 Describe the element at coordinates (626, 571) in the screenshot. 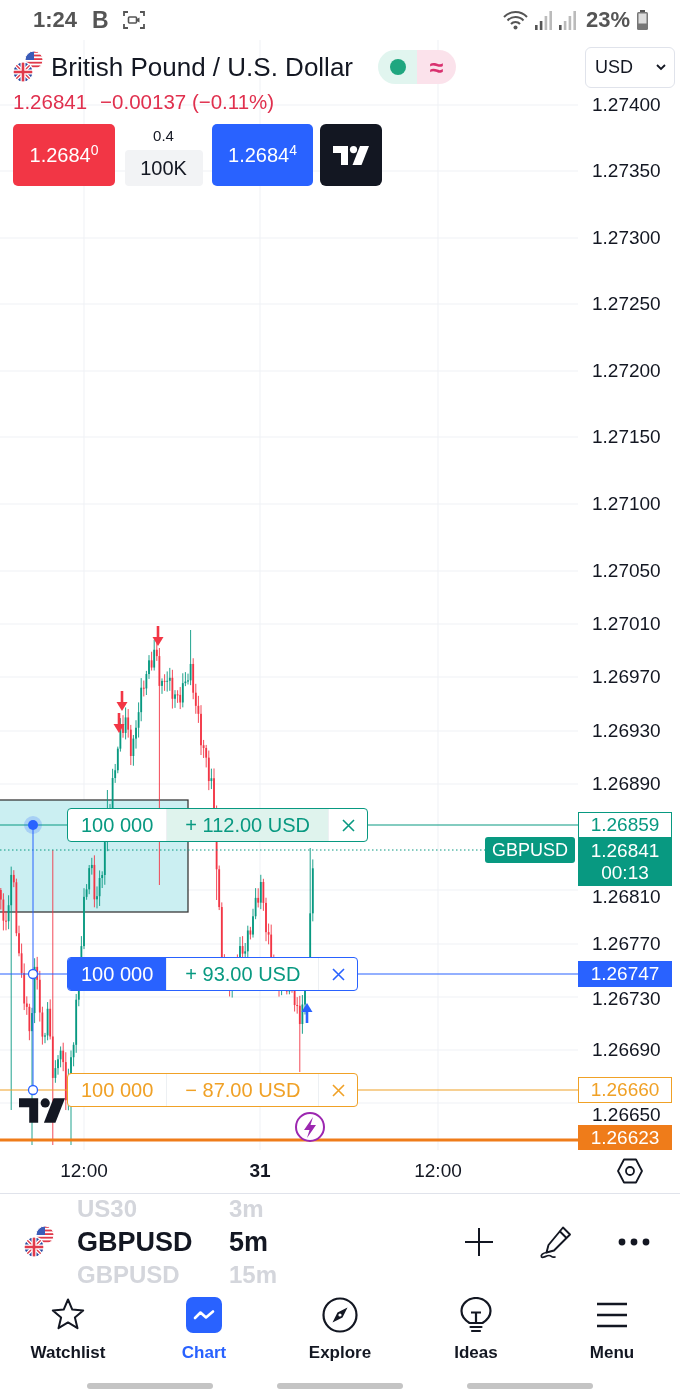

I see `price-axis-label: 1.27050` at that location.